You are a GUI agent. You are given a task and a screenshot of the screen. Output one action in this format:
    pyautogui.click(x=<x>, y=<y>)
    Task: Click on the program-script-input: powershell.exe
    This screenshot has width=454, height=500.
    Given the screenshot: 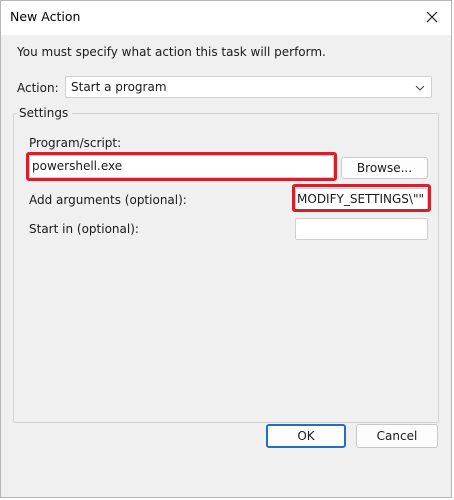 What is the action you would take?
    pyautogui.click(x=181, y=166)
    